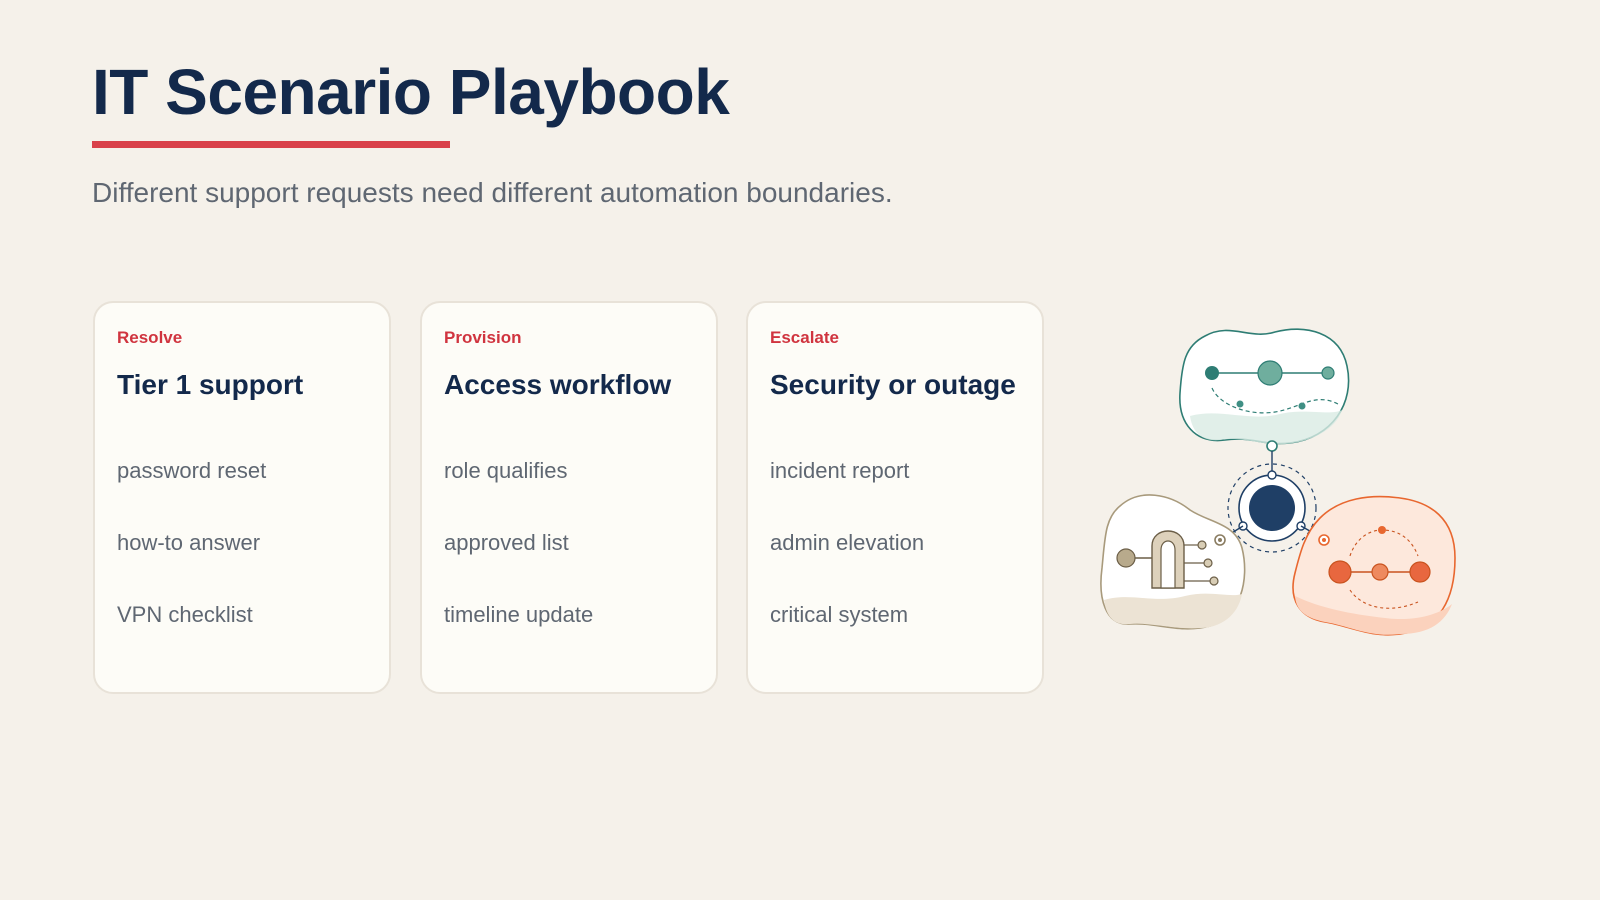 The image size is (1600, 900). I want to click on card-item: VPN checklist, so click(185, 614).